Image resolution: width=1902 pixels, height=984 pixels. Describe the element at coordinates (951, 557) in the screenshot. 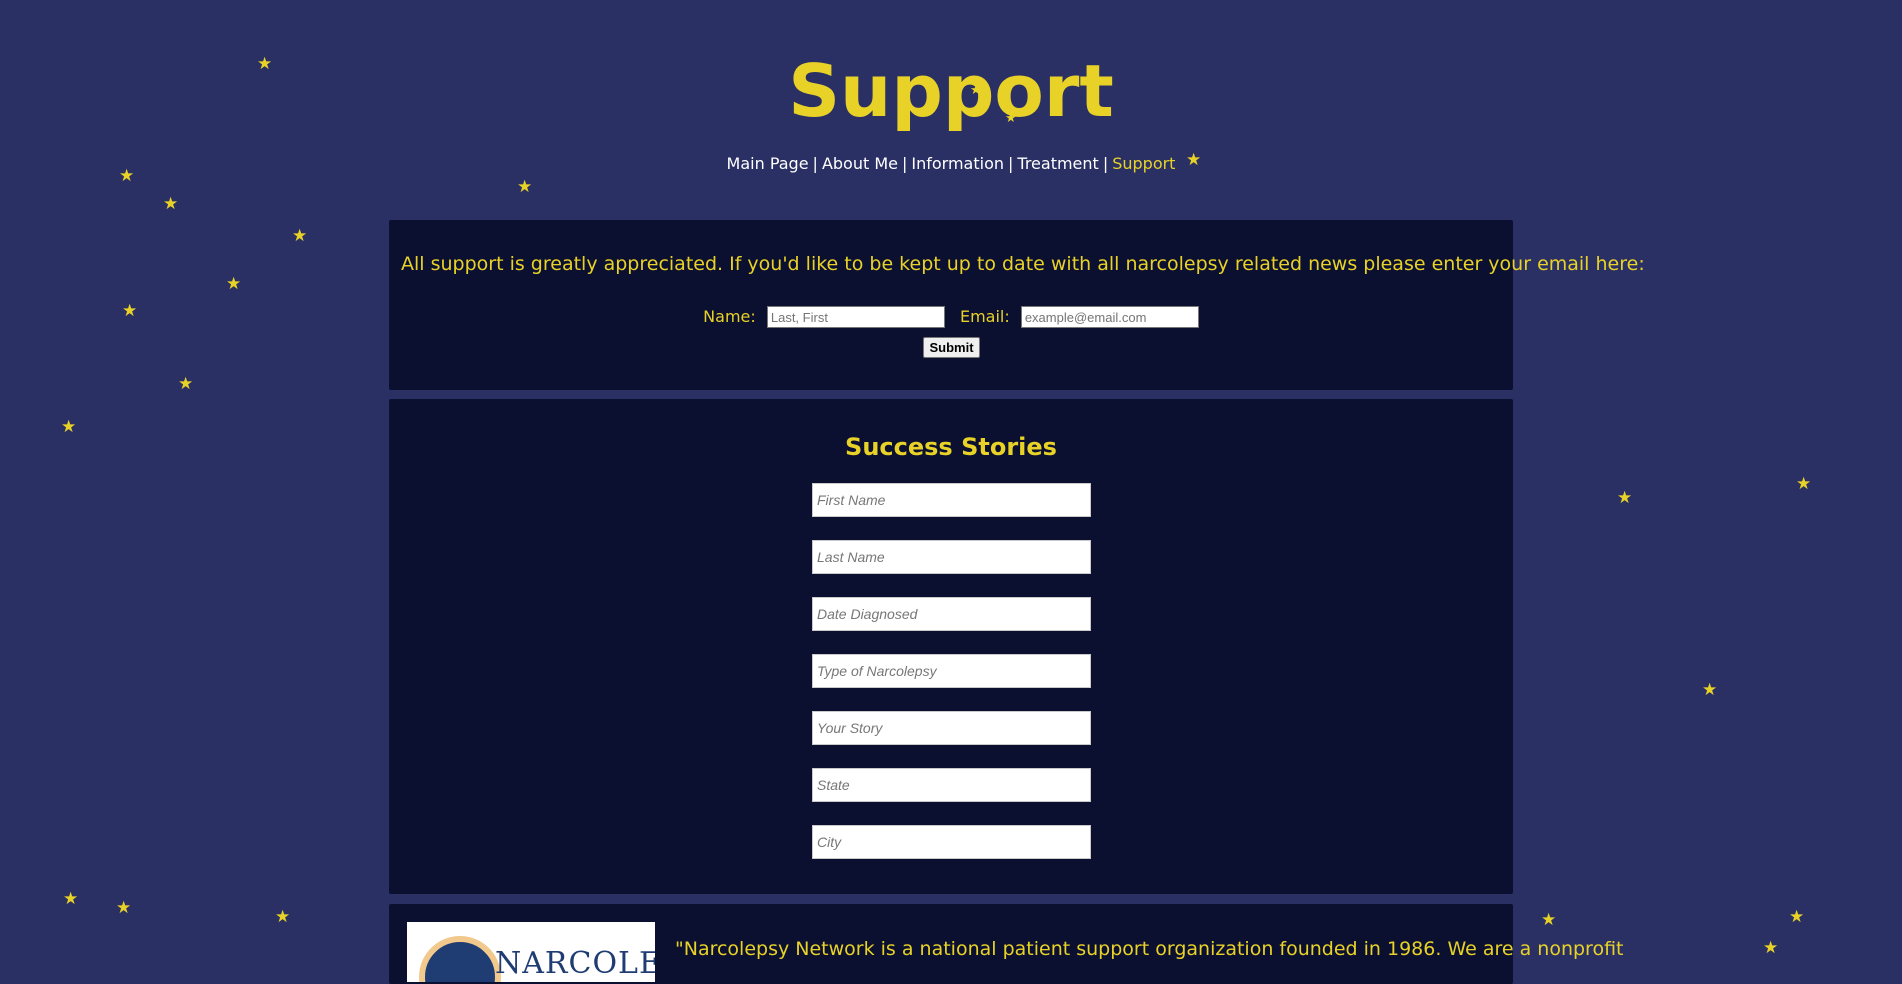

I see `last-name-input` at that location.